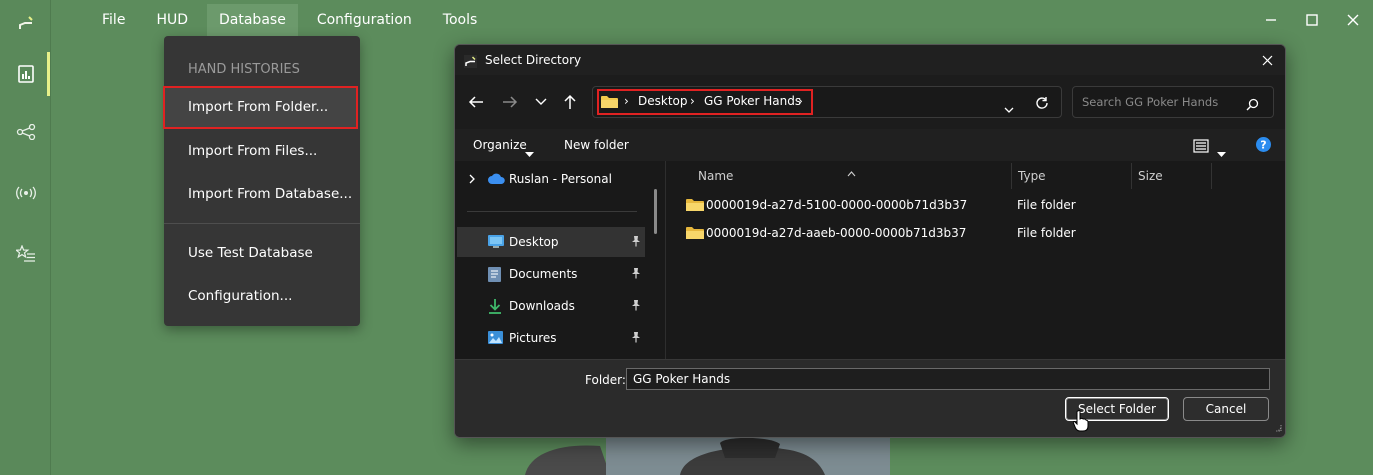 The image size is (1373, 475). Describe the element at coordinates (1150, 176) in the screenshot. I see `column-header-size: Size` at that location.